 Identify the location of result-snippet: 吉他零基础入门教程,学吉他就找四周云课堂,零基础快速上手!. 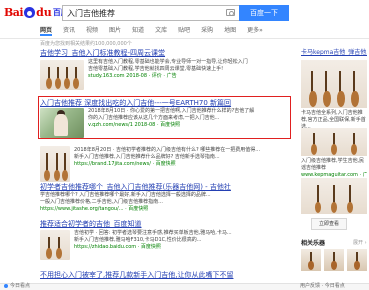
(156, 69).